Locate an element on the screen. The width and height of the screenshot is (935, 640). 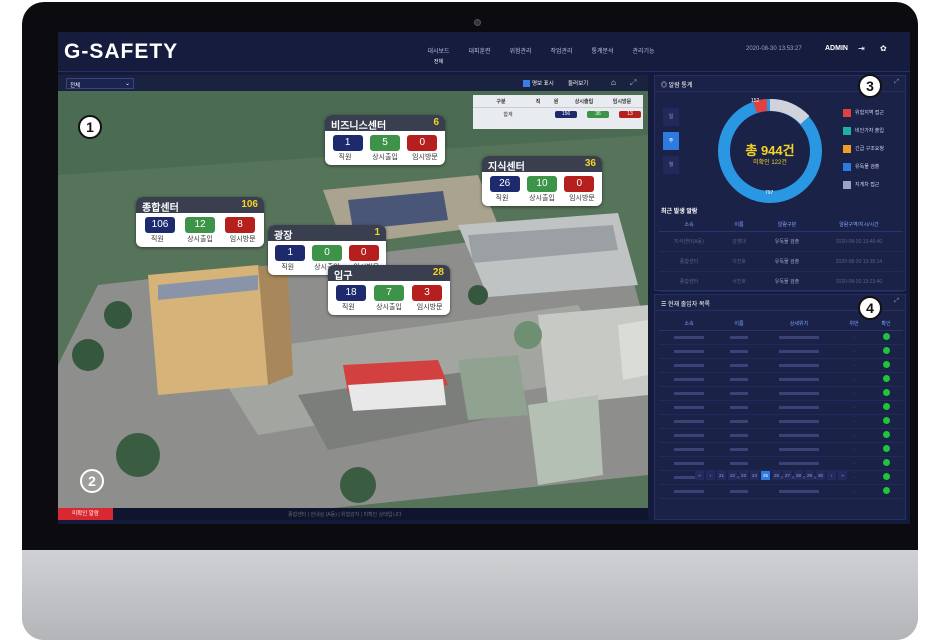
site-select: 전체 ⌄ is located at coordinates (100, 83).